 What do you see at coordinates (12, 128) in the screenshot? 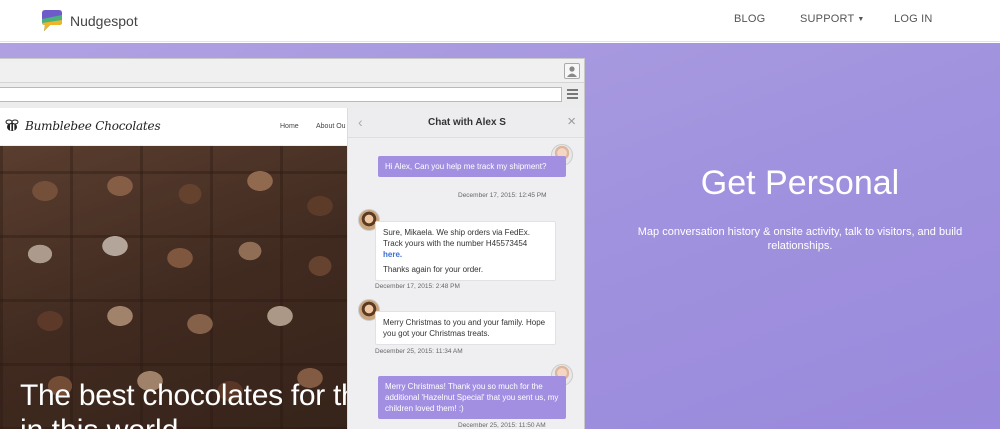
I see `bee-icon` at bounding box center [12, 128].